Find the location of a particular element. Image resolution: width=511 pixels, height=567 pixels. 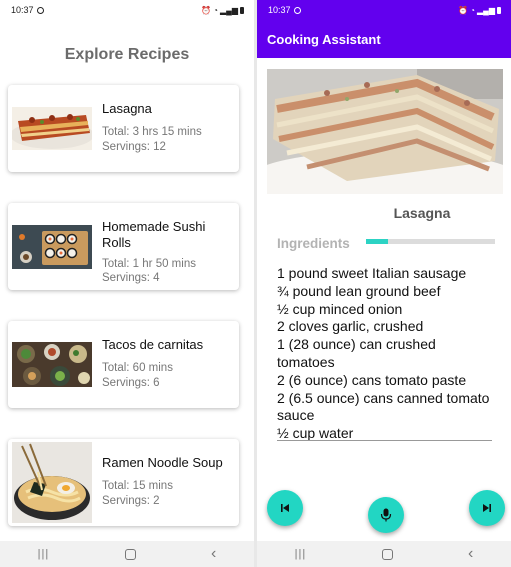

app-bar: Cooking Assistant is located at coordinates (384, 39).